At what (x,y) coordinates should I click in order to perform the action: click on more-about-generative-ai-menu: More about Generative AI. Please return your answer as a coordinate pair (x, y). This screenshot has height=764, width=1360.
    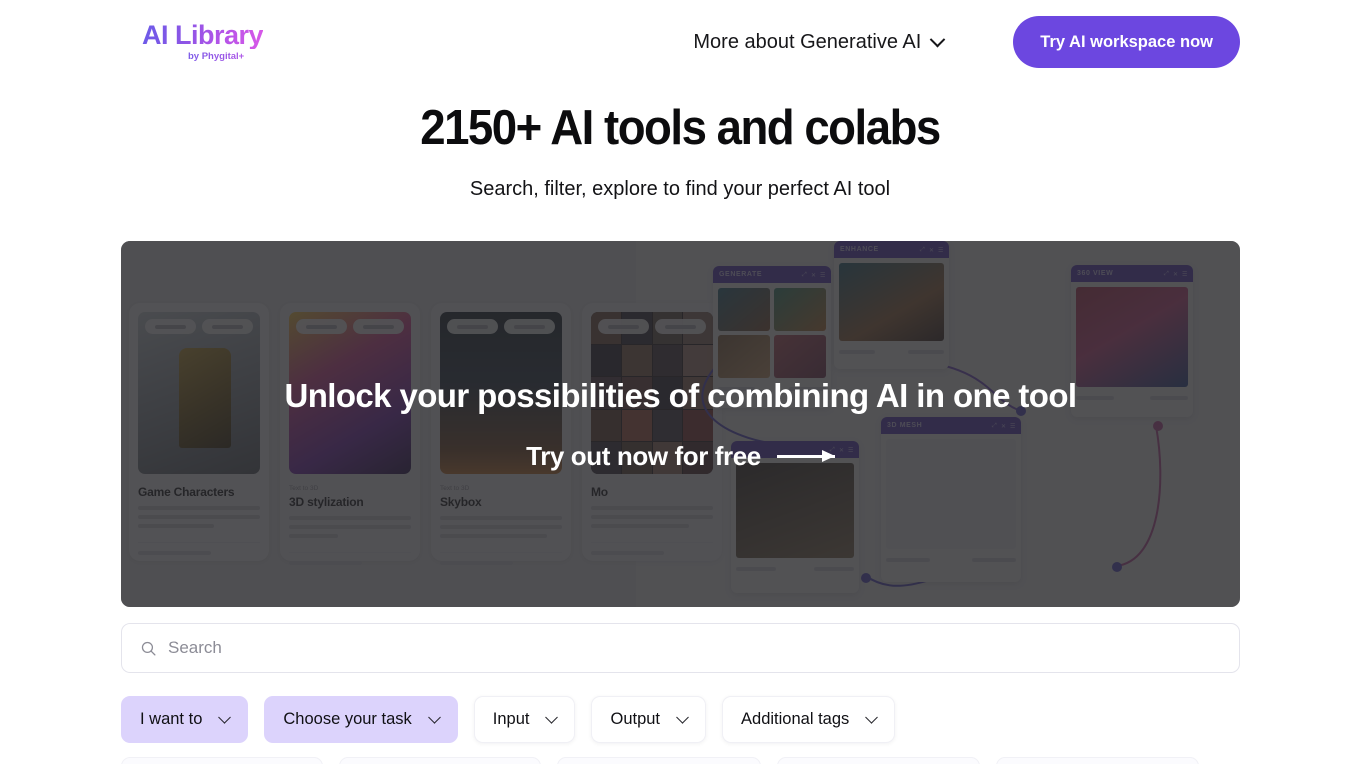
    Looking at the image, I should click on (819, 42).